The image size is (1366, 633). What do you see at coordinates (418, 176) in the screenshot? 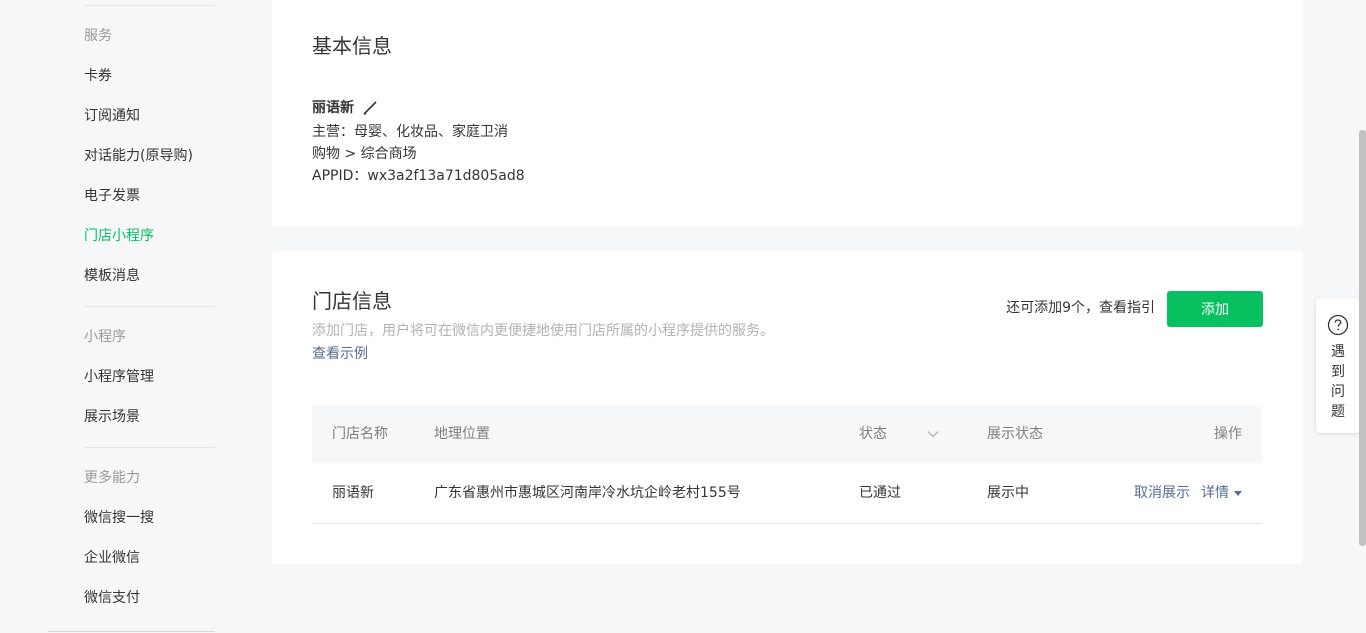
I see `appid: APPID：wx3a2f13a71d805ad8` at bounding box center [418, 176].